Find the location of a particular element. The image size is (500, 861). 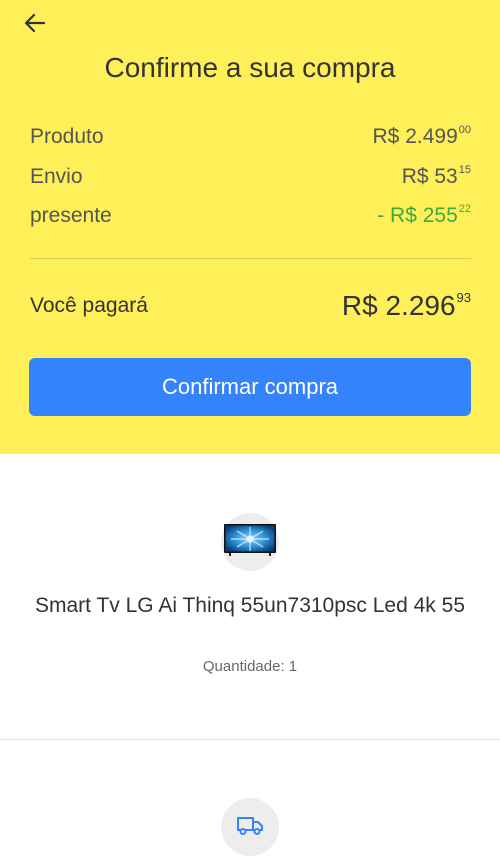

summary-row-shipping: Envio R$ 5315 is located at coordinates (250, 177).